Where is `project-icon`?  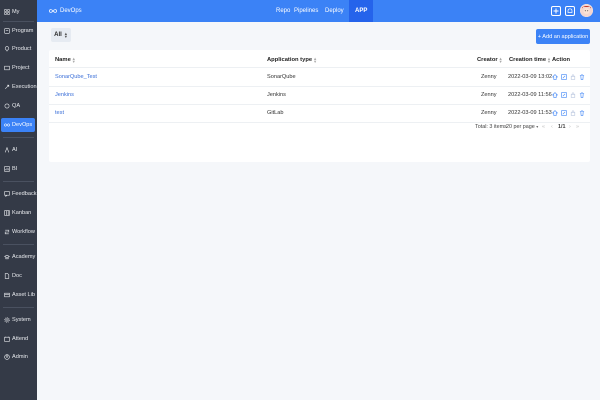
project-icon is located at coordinates (7, 68).